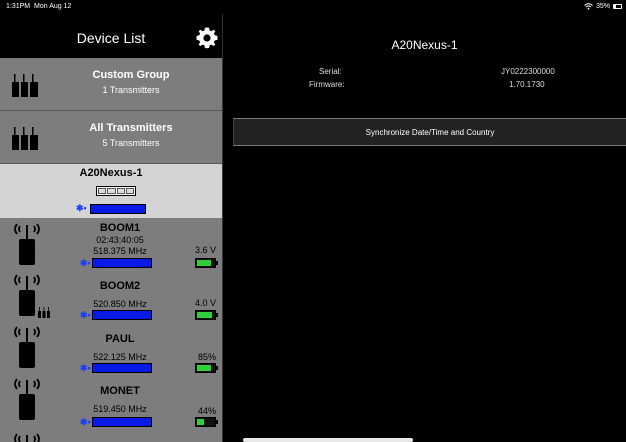  Describe the element at coordinates (120, 391) in the screenshot. I see `transmitter-name: MONET` at that location.